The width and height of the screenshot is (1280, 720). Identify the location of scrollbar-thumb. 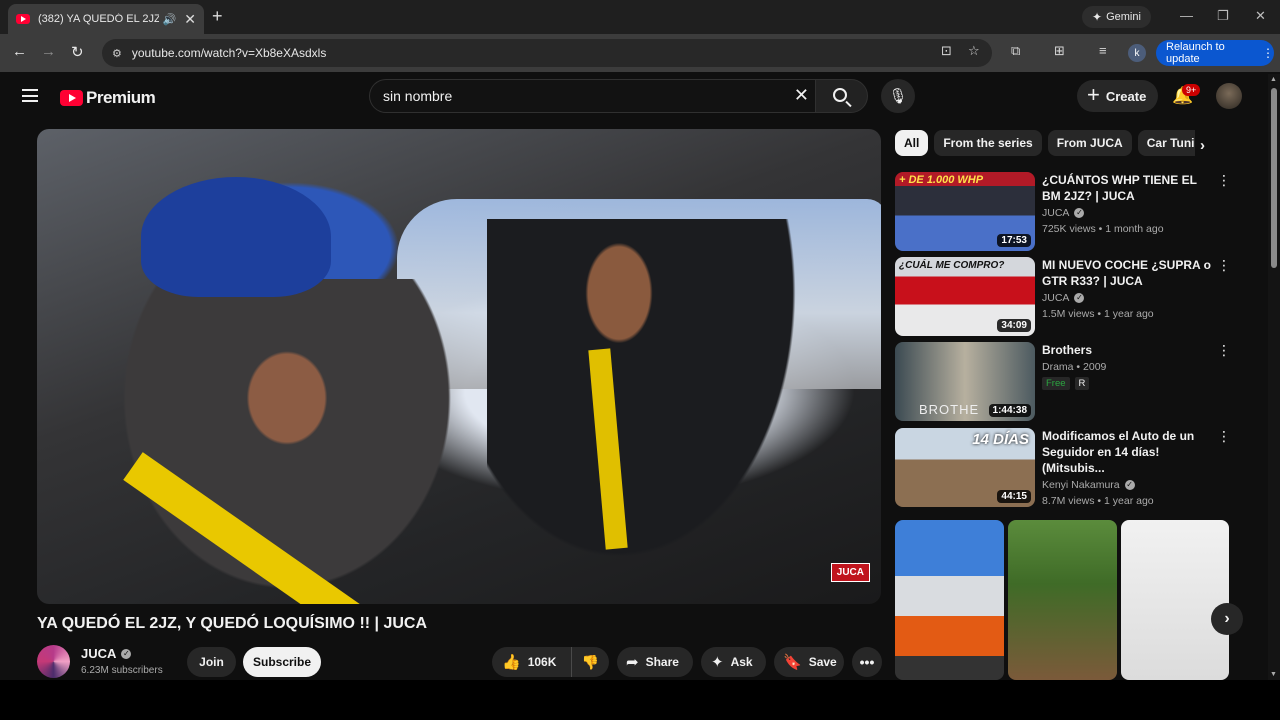
(1274, 178).